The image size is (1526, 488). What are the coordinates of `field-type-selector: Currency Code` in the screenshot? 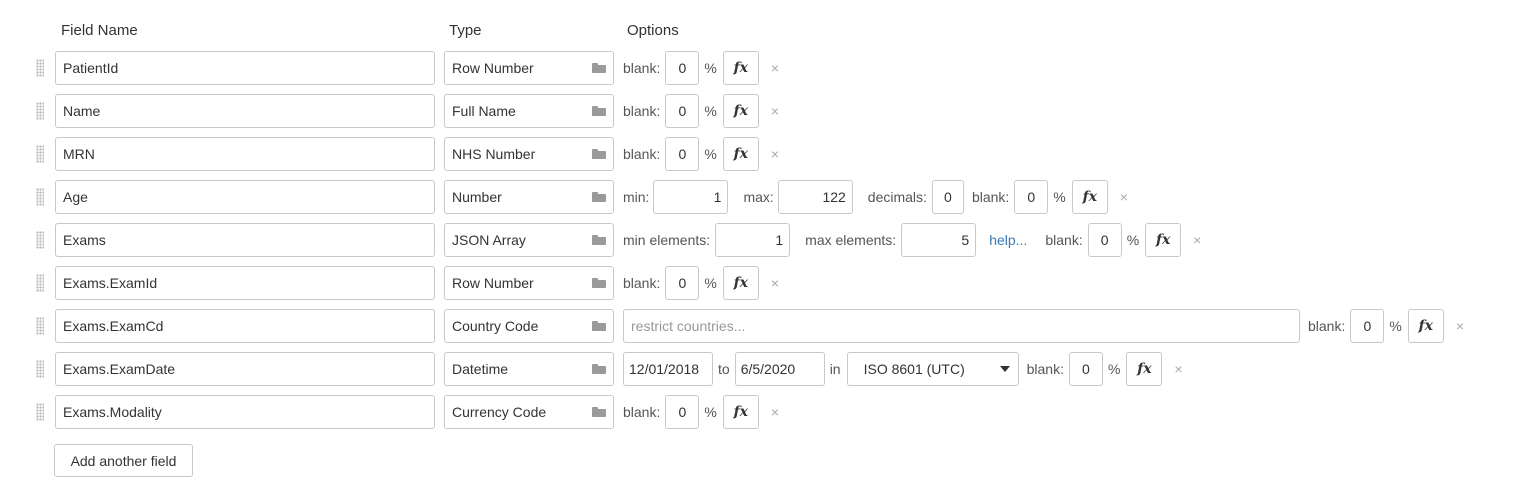 It's located at (529, 412).